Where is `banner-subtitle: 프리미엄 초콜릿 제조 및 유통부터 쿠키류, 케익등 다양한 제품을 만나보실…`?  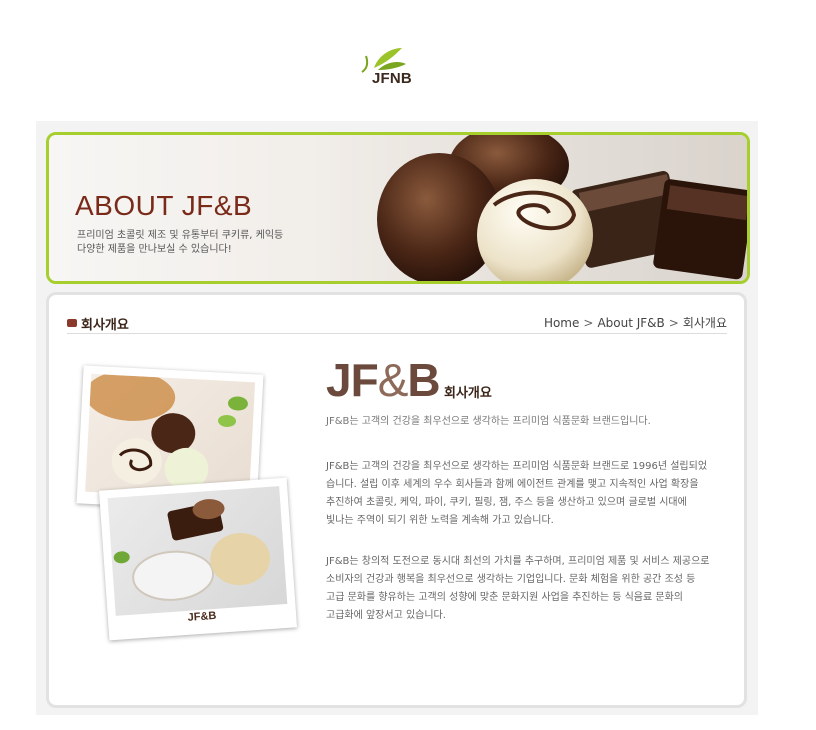 banner-subtitle: 프리미엄 초콜릿 제조 및 유통부터 쿠키류, 케익등 다양한 제품을 만나보실… is located at coordinates (180, 243).